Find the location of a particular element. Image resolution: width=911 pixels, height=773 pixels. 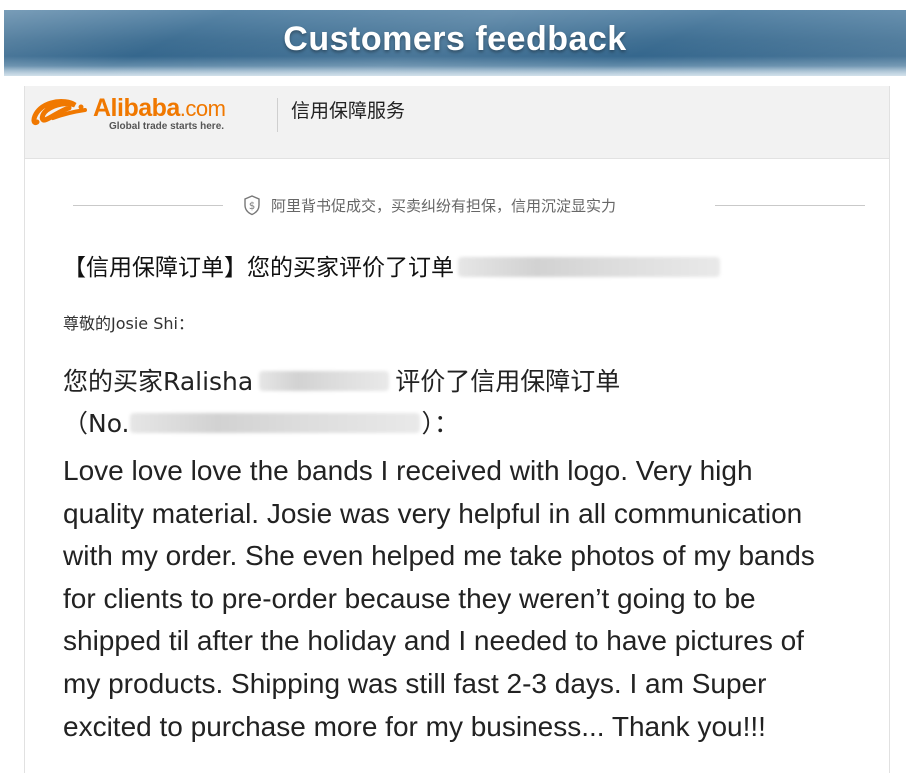

buyer-suffix: 评价了信用保障订单 is located at coordinates (508, 381).